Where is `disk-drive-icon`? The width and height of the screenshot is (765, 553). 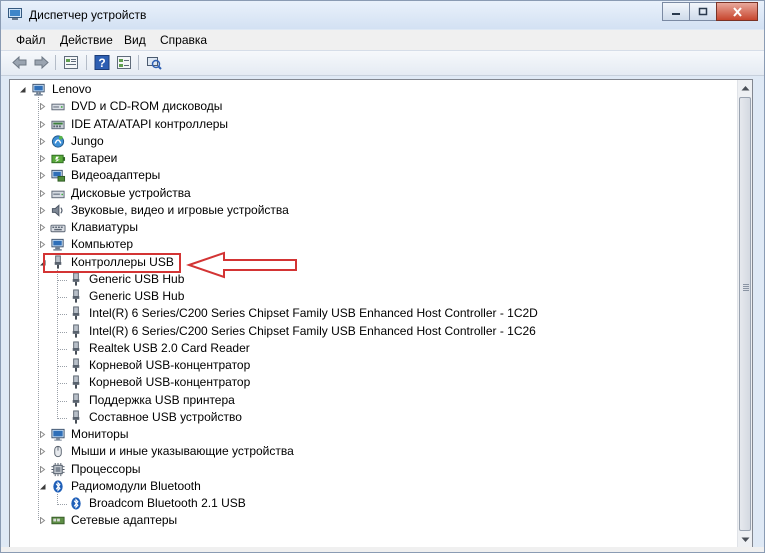
disk-drive-icon is located at coordinates (58, 194).